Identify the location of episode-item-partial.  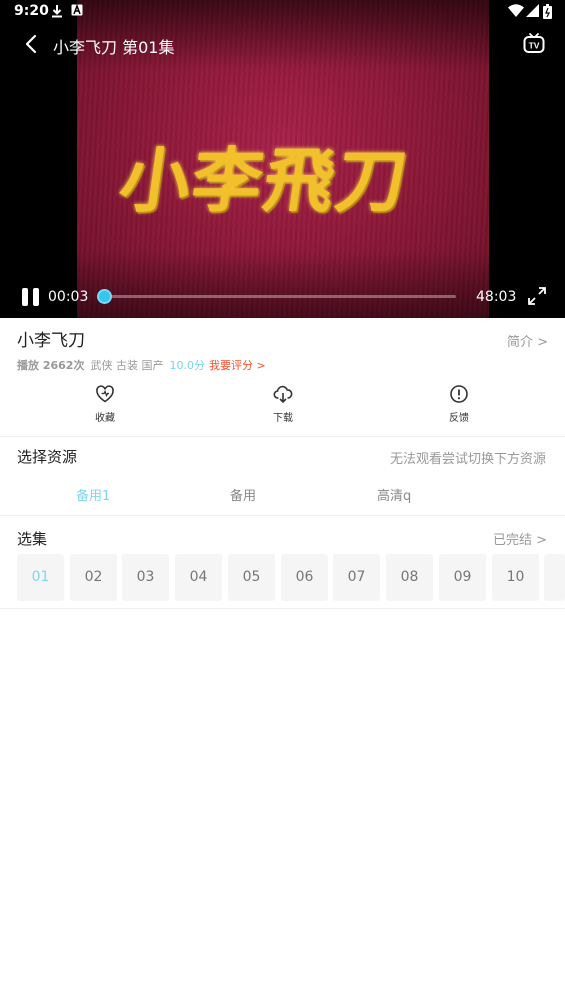
(554, 577).